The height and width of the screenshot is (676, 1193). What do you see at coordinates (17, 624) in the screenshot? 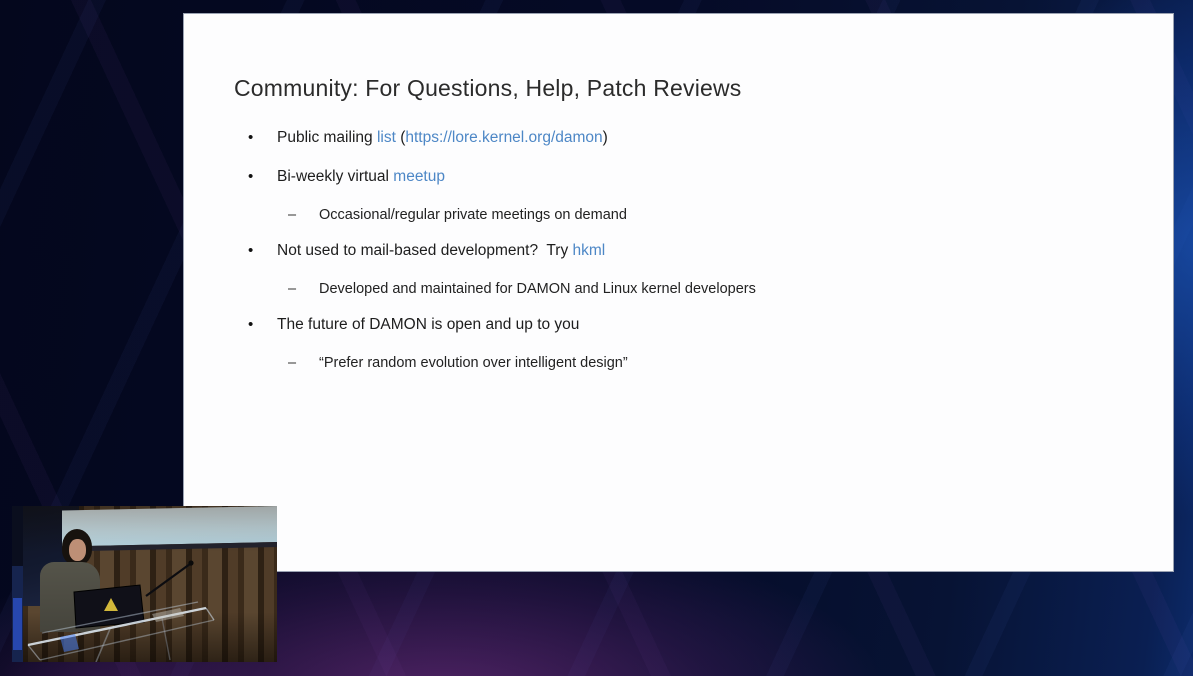
I see `stage-light` at bounding box center [17, 624].